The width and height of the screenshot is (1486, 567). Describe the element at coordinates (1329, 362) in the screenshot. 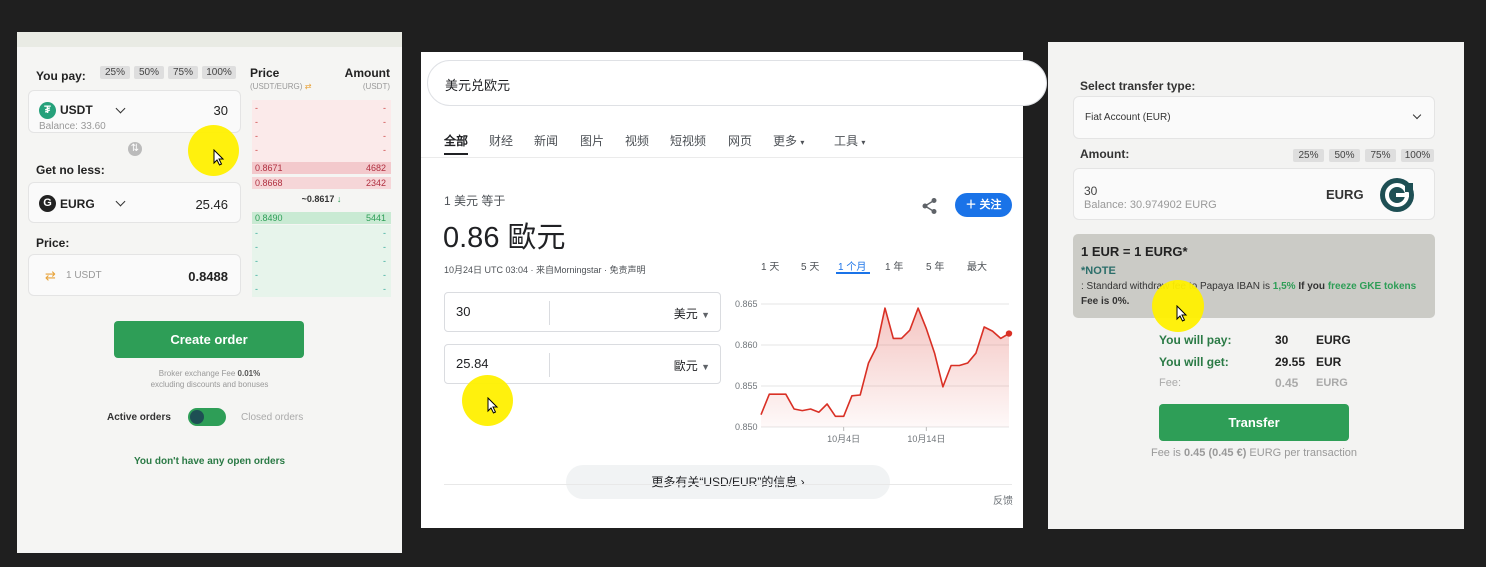

I see `you-will-get-unit: EUR` at that location.